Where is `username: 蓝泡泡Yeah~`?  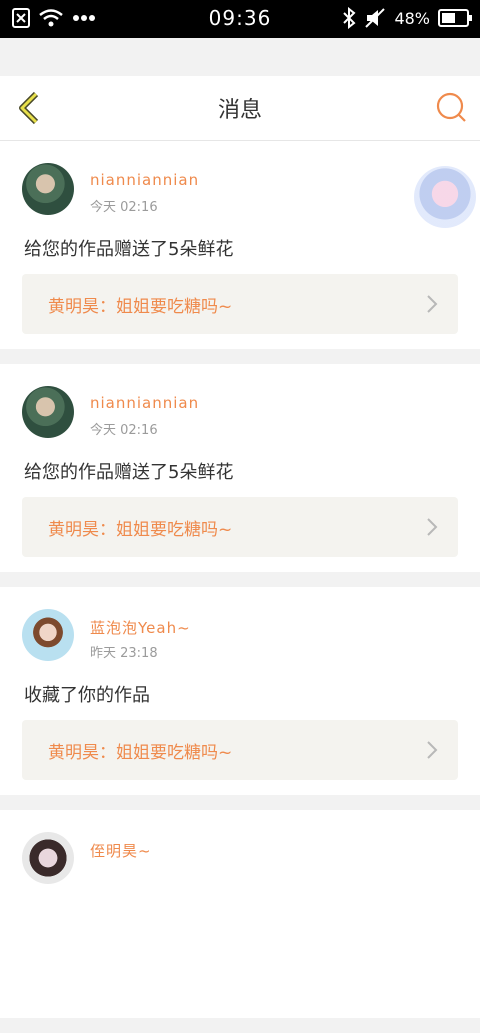
username: 蓝泡泡Yeah~ is located at coordinates (140, 627).